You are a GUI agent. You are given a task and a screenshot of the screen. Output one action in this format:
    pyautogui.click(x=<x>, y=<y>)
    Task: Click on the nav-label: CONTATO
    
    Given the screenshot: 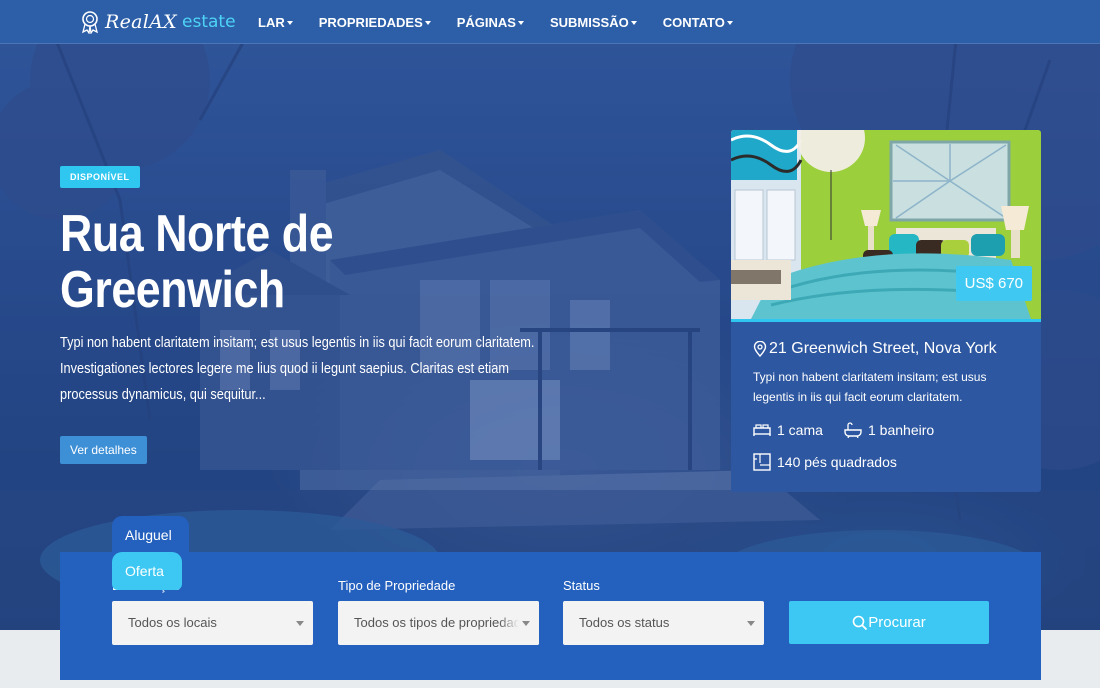 What is the action you would take?
    pyautogui.click(x=693, y=22)
    